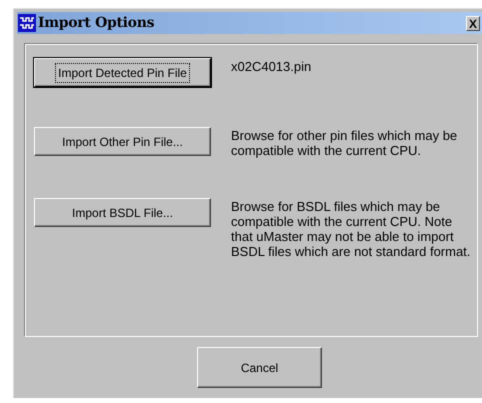 The image size is (482, 403). Describe the element at coordinates (271, 66) in the screenshot. I see `file-name: x02C4013.pin` at that location.